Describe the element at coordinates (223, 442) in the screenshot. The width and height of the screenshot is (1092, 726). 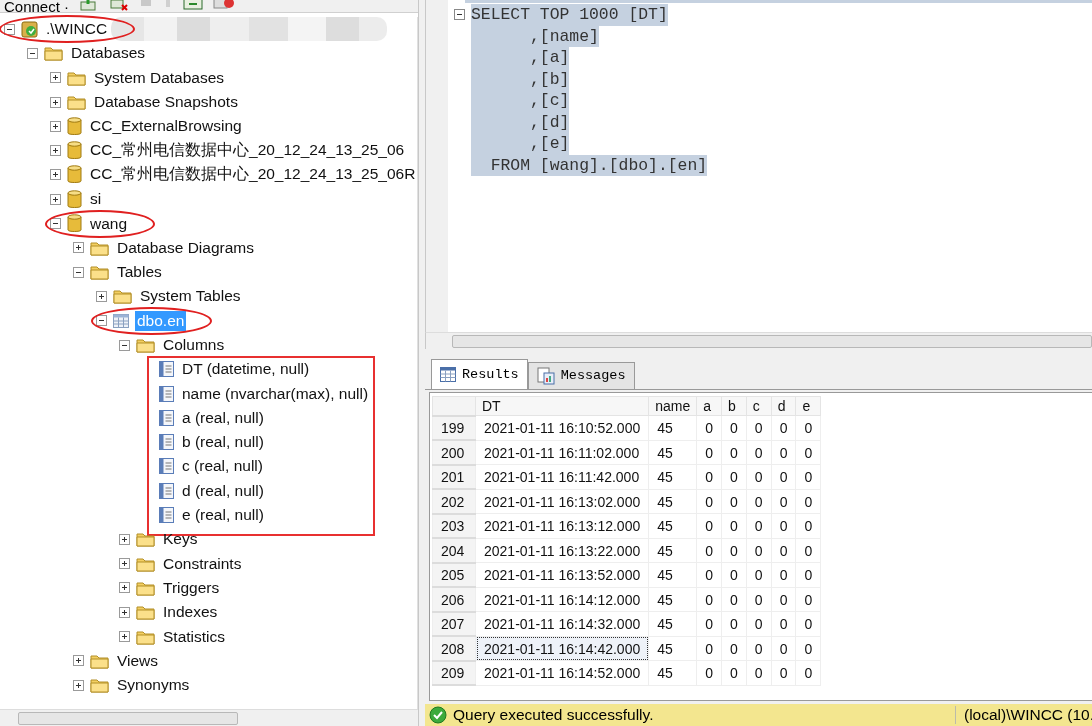
I see `tree-item: b (real, null)` at that location.